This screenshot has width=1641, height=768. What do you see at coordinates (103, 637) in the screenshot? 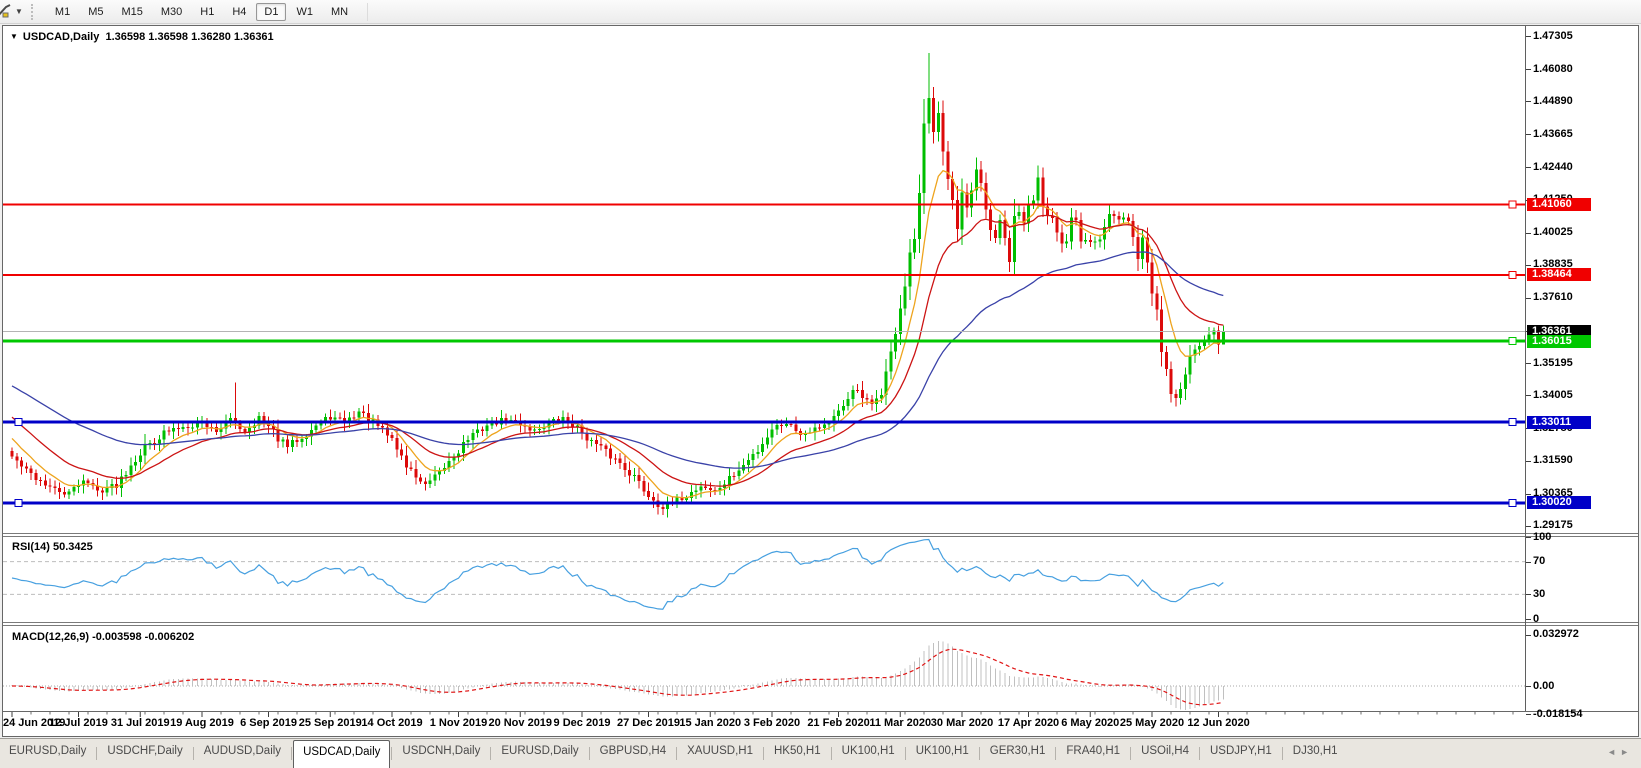
I see `macd-label: MACD(12,26,9) -0.003598 -0.006202` at bounding box center [103, 637].